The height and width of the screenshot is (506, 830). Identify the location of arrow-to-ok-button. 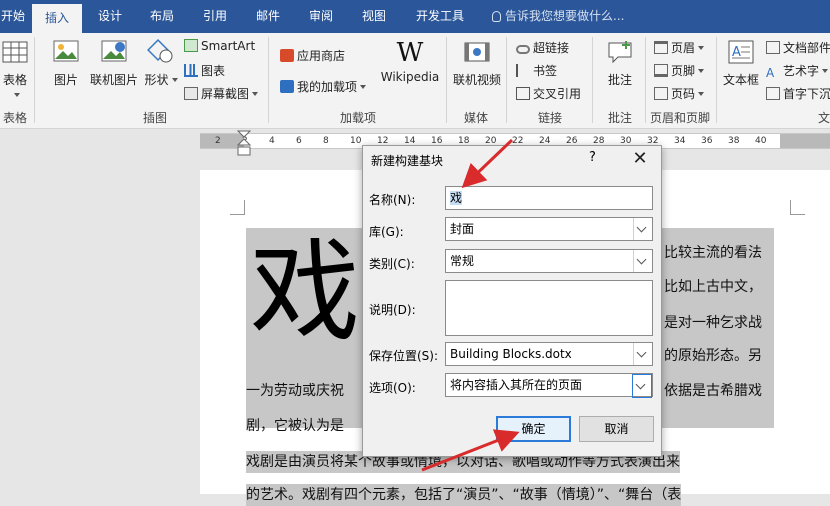
(470, 450).